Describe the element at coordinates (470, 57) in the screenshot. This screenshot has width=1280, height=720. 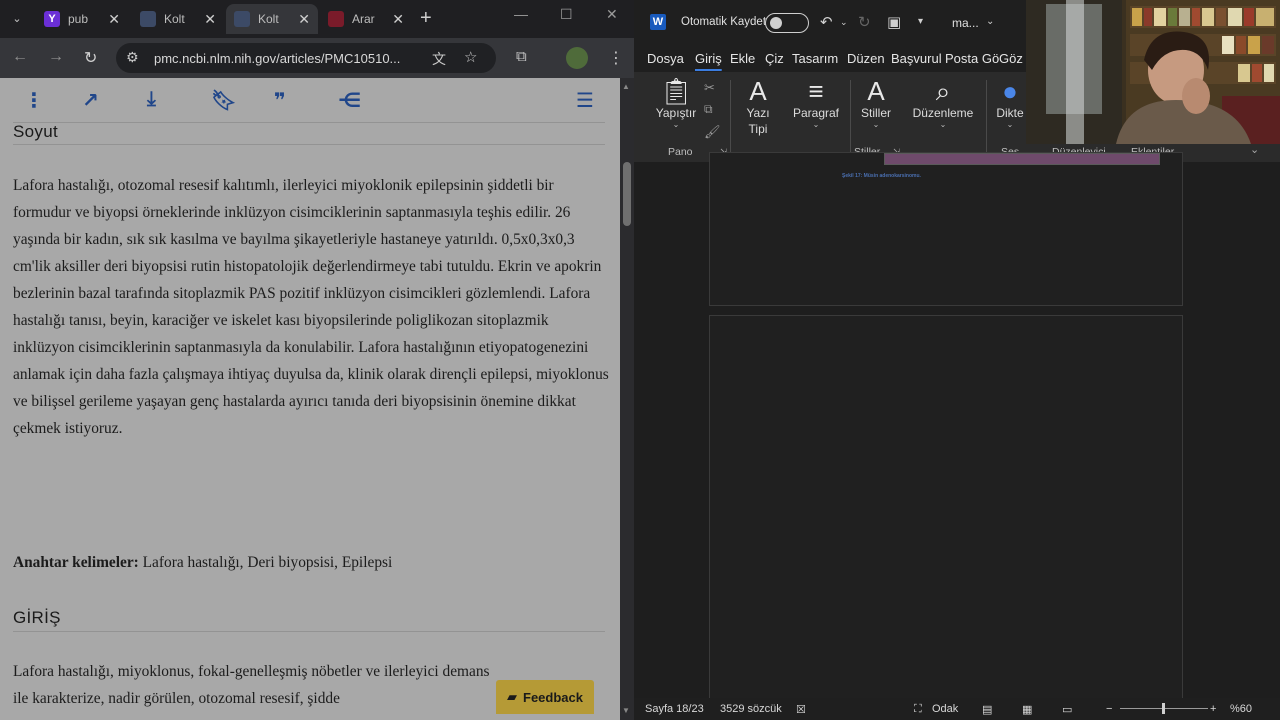
I see `bookmark-star-icon: ☆` at that location.